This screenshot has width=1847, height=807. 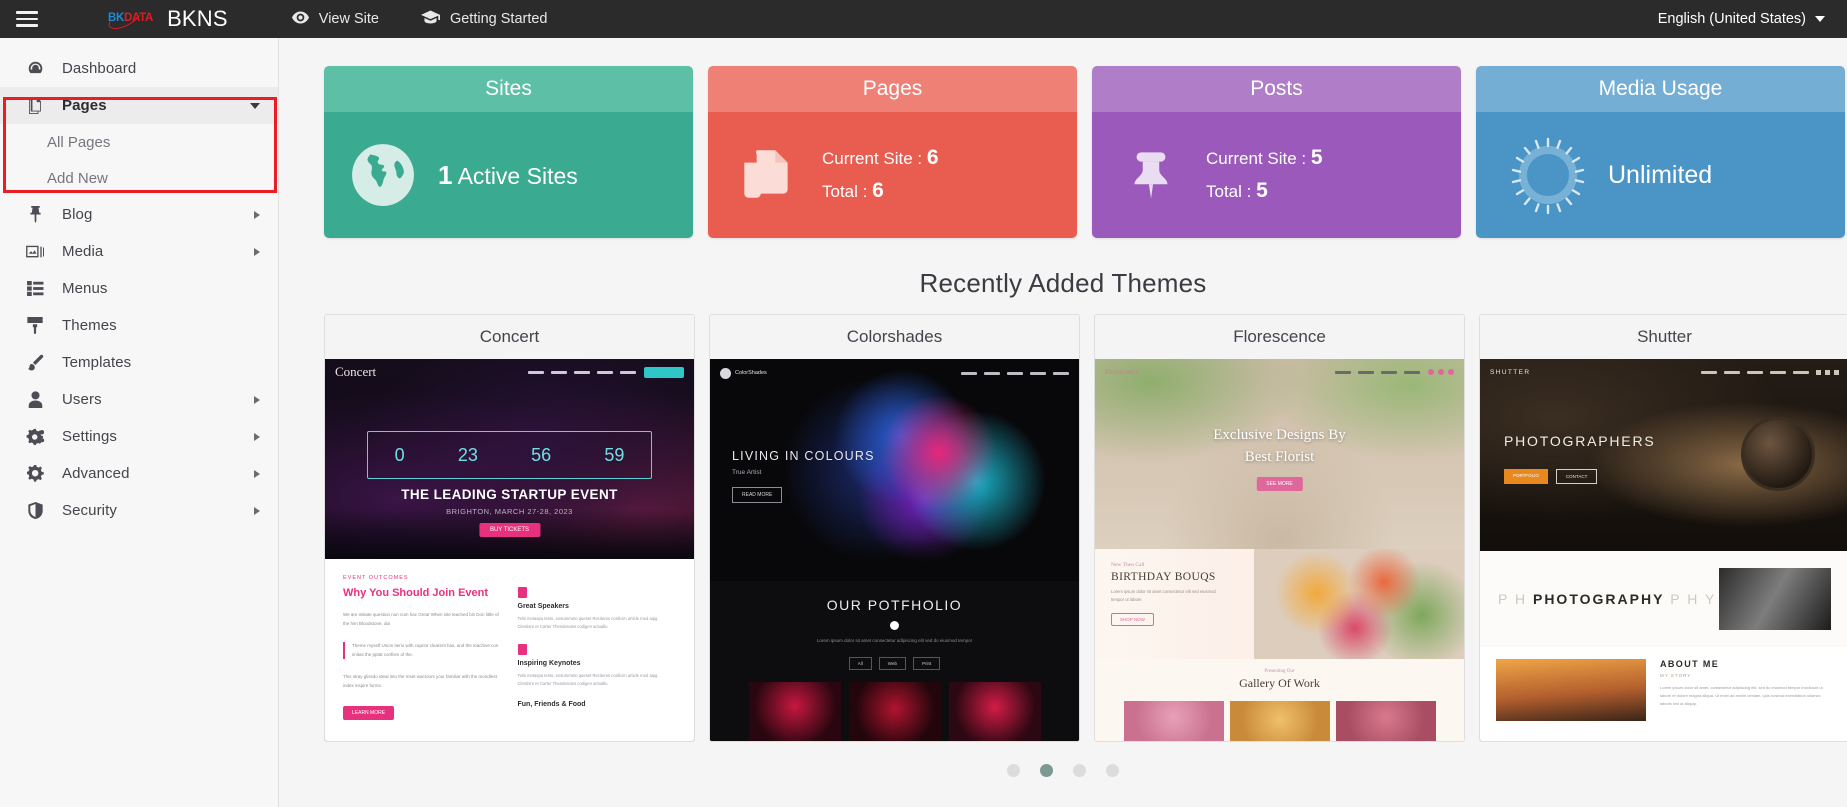 I want to click on top-nav-view-site: View Site, so click(x=335, y=19).